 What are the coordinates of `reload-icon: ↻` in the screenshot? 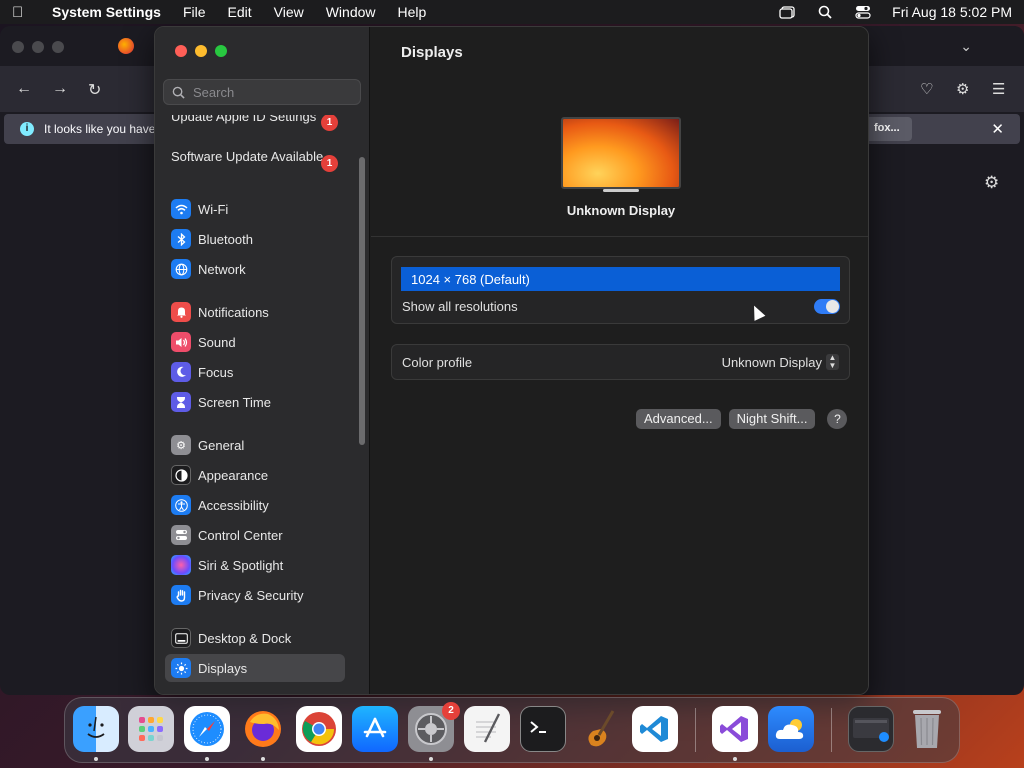 It's located at (94, 90).